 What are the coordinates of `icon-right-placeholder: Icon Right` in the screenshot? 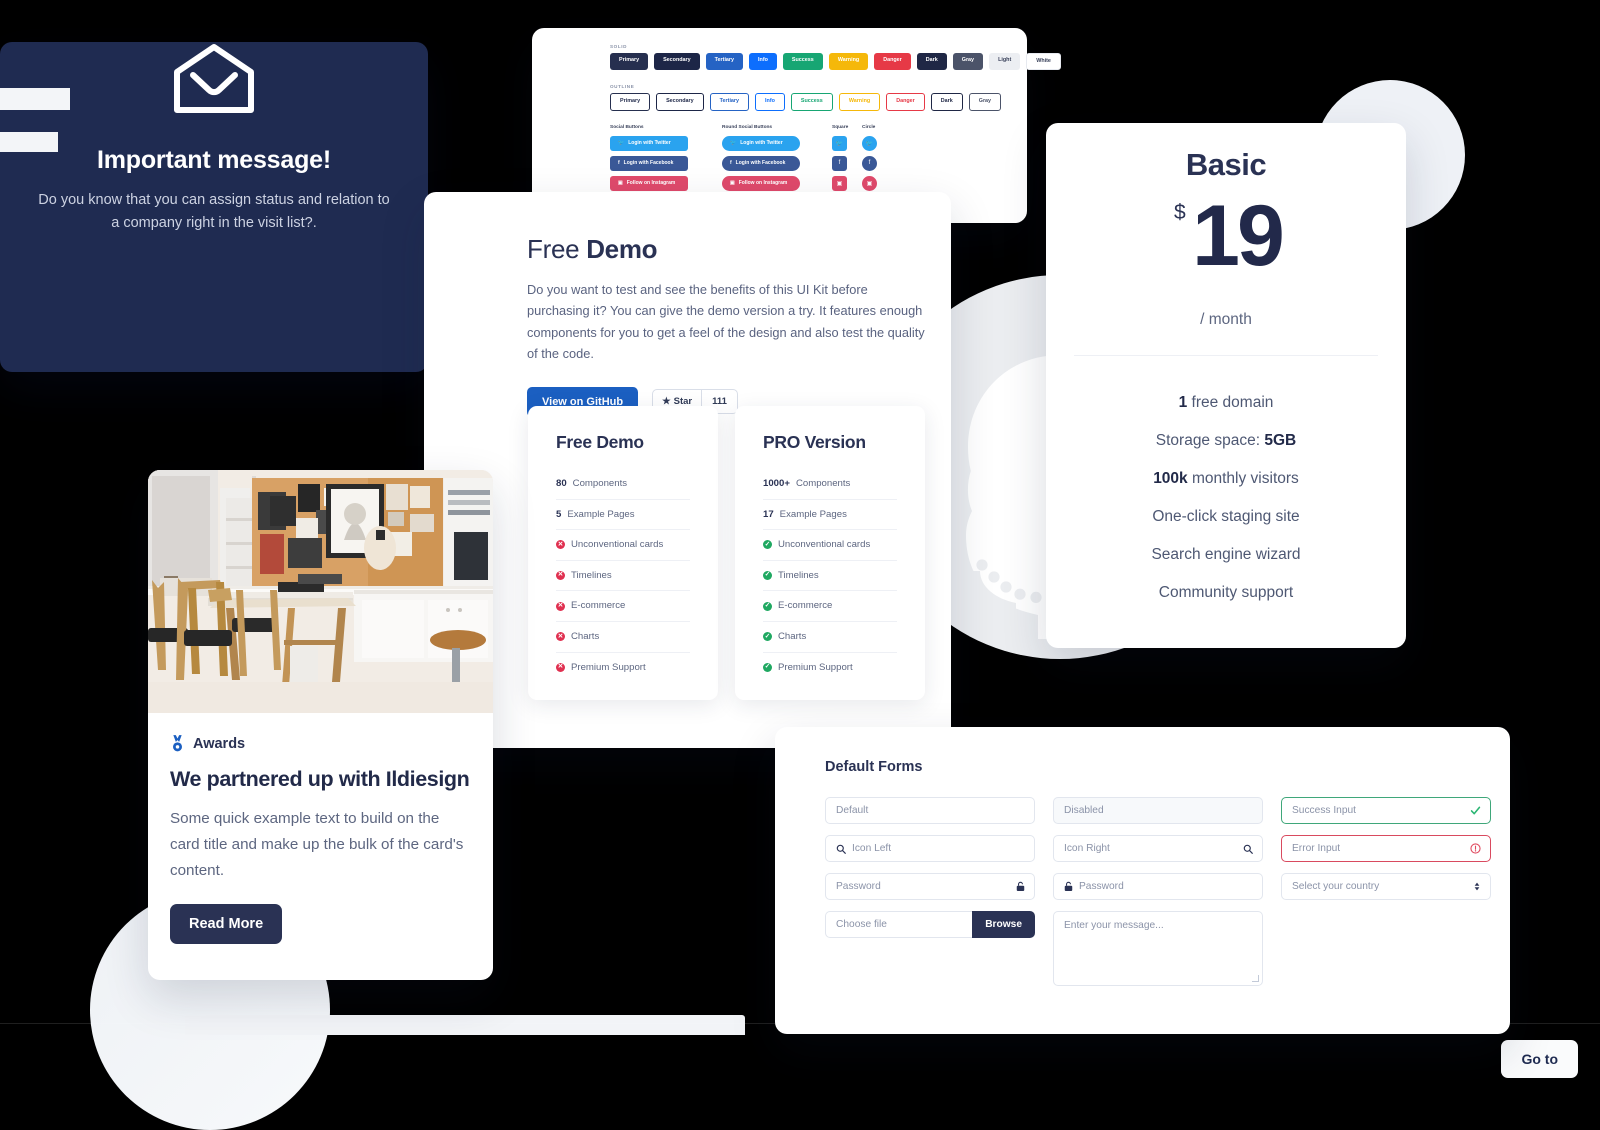 It's located at (1087, 848).